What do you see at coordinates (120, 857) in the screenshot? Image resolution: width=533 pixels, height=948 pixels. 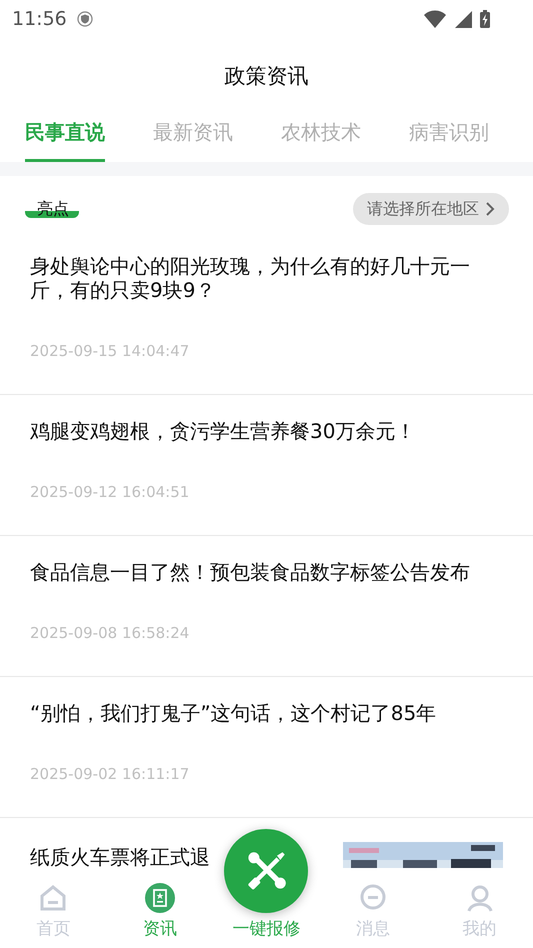 I see `article-title: 纸质火车票将正式退` at bounding box center [120, 857].